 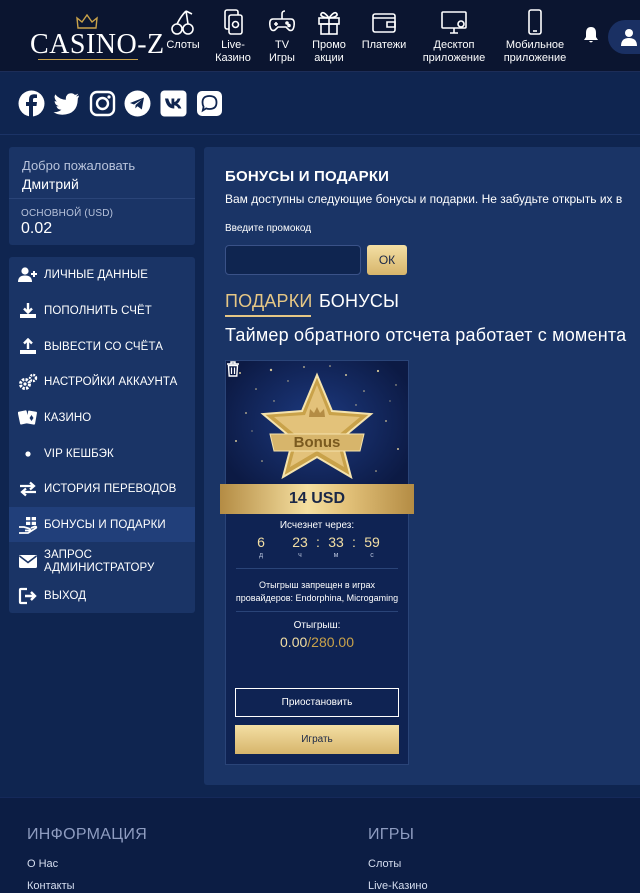 What do you see at coordinates (102, 274) in the screenshot?
I see `menu-item-personal: ЛИЧНЫЕ ДАННЫЕ` at bounding box center [102, 274].